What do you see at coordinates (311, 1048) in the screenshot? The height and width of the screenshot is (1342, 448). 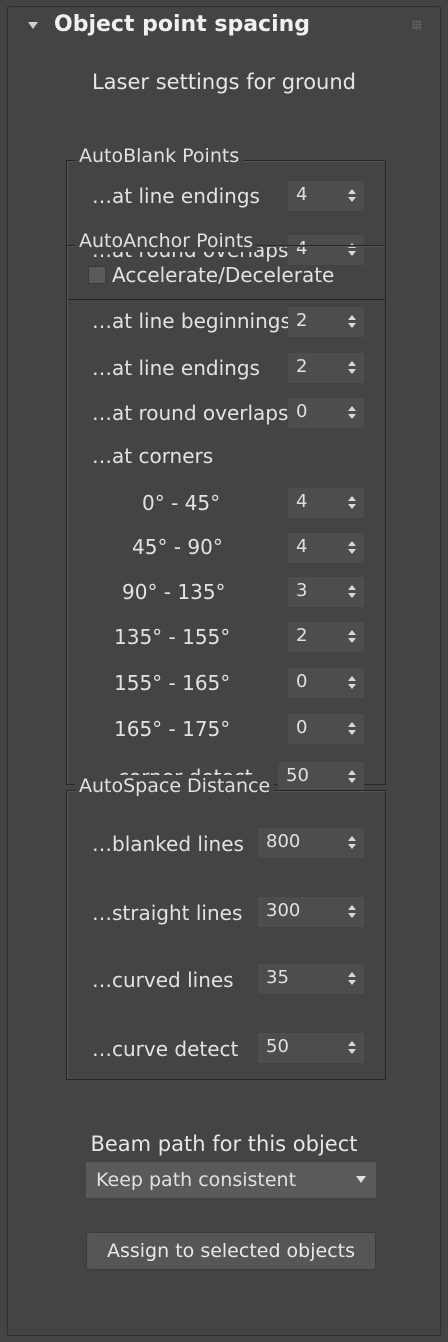 I see `autospace-curve-detect-spinner: 50` at bounding box center [311, 1048].